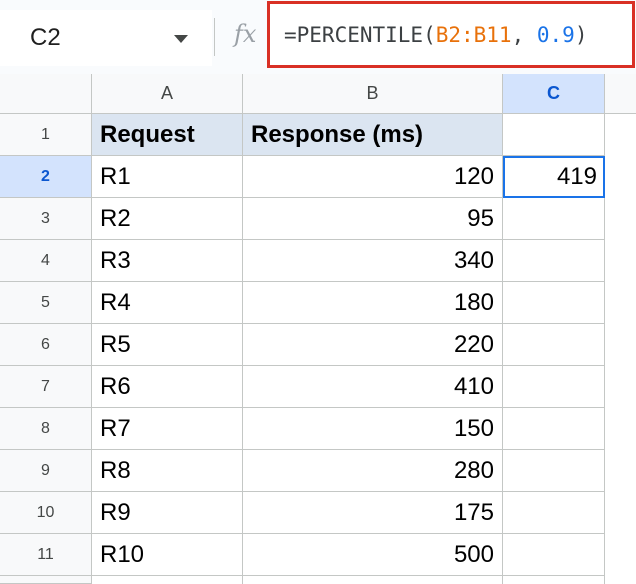 The height and width of the screenshot is (584, 636). What do you see at coordinates (167, 177) in the screenshot?
I see `cell-a2: R1` at bounding box center [167, 177].